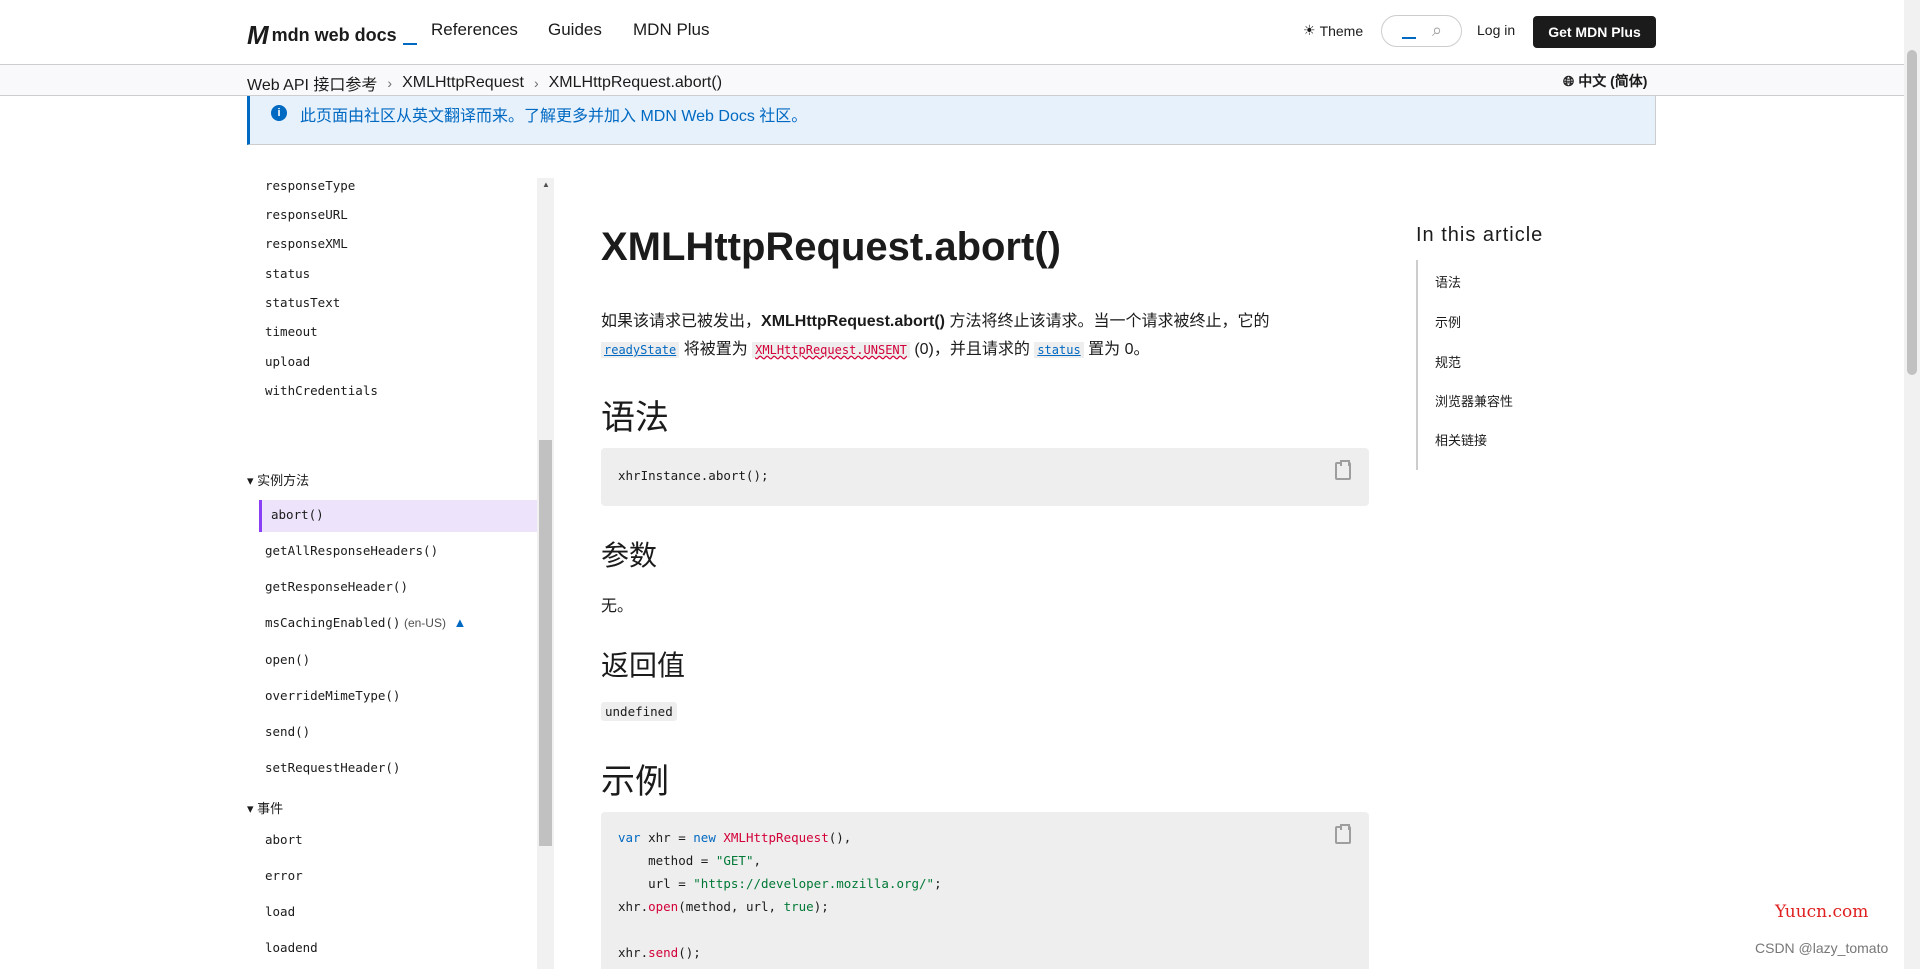 The width and height of the screenshot is (1920, 969). What do you see at coordinates (463, 83) in the screenshot?
I see `breadcrumb-xmlhttprequest: XMLHttpRequest` at bounding box center [463, 83].